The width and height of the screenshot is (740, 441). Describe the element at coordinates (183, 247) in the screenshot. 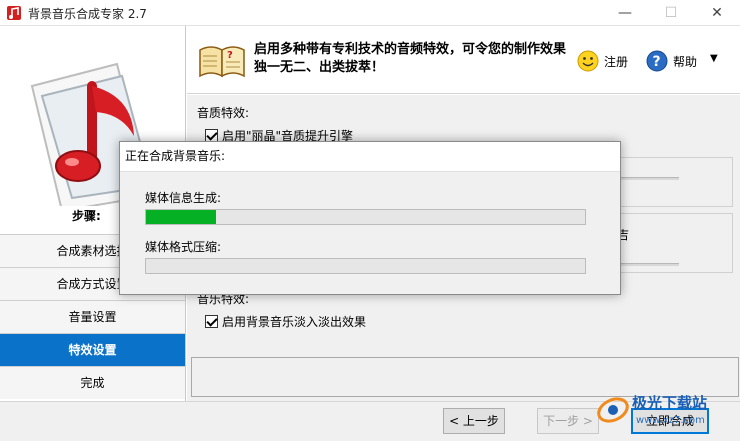

I see `task2-label: 媒体格式压缩:` at that location.